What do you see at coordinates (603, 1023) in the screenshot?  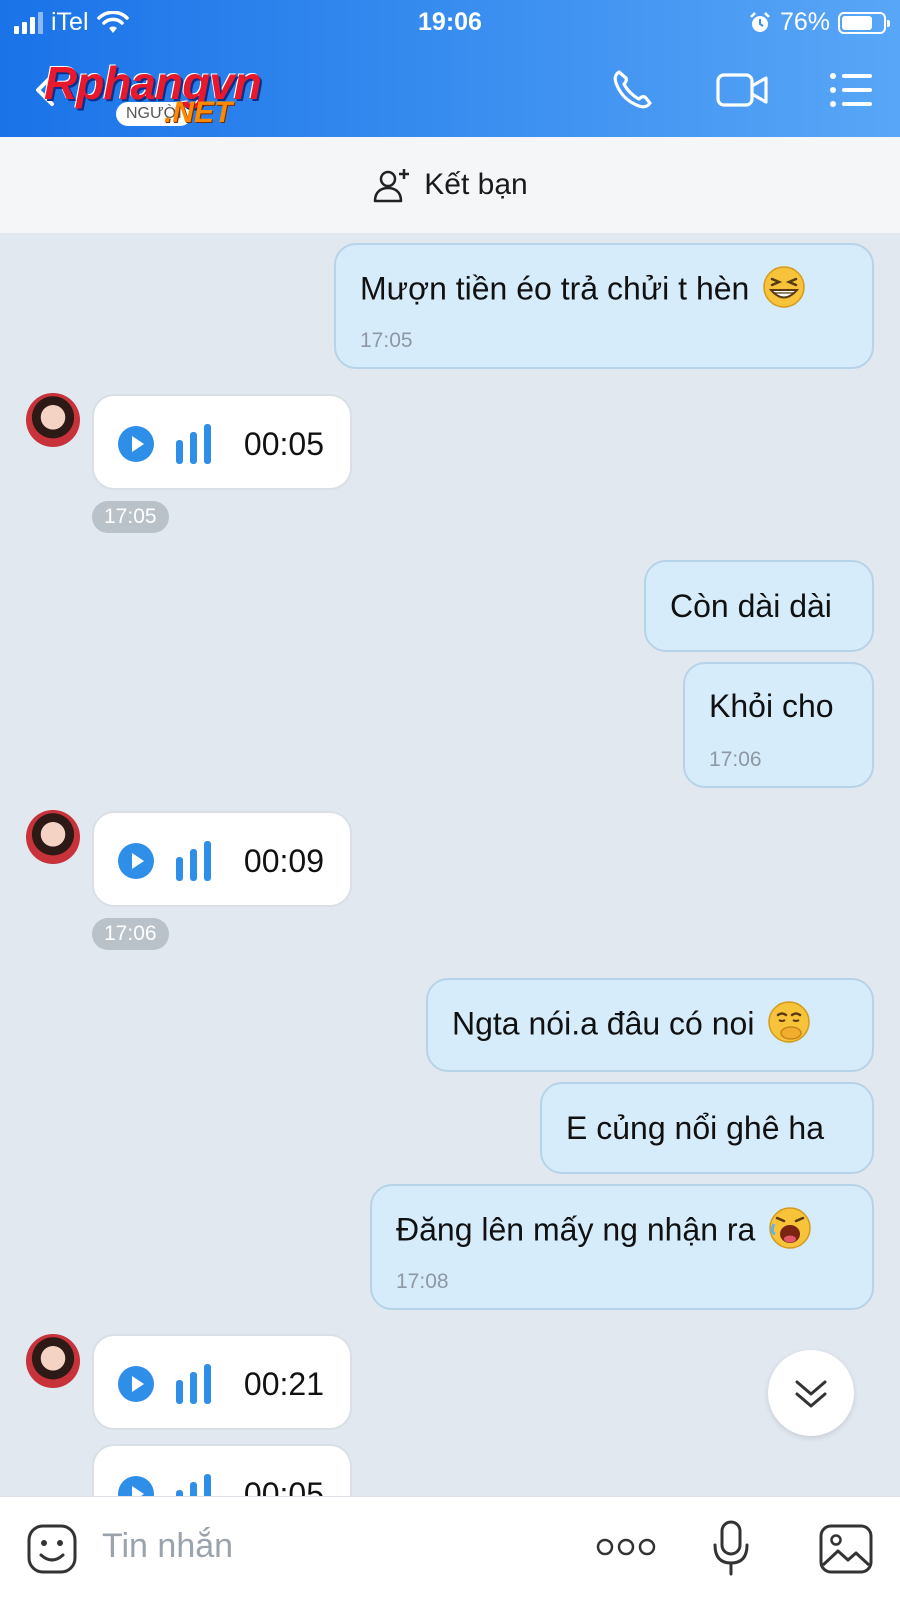 I see `message-text-content: Ngta nói.a đâu có noi` at bounding box center [603, 1023].